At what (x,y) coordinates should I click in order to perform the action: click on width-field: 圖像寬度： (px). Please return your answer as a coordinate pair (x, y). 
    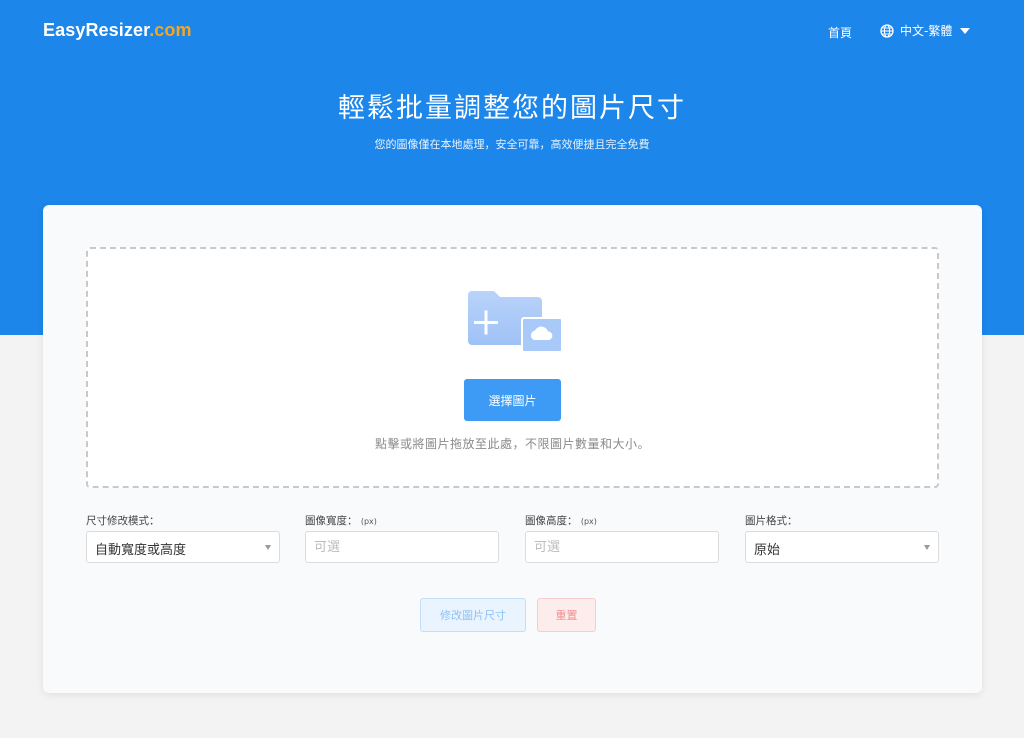
    Looking at the image, I should click on (402, 538).